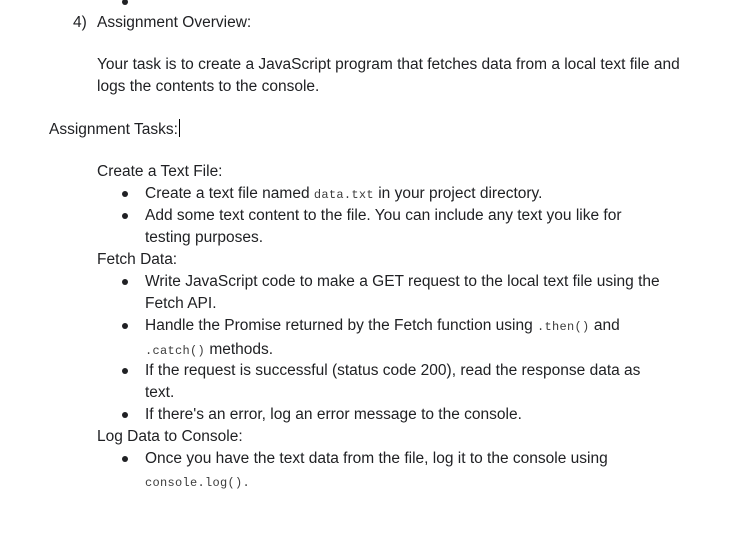  What do you see at coordinates (170, 436) in the screenshot?
I see `group-heading-log-data: Log Data to Console:` at bounding box center [170, 436].